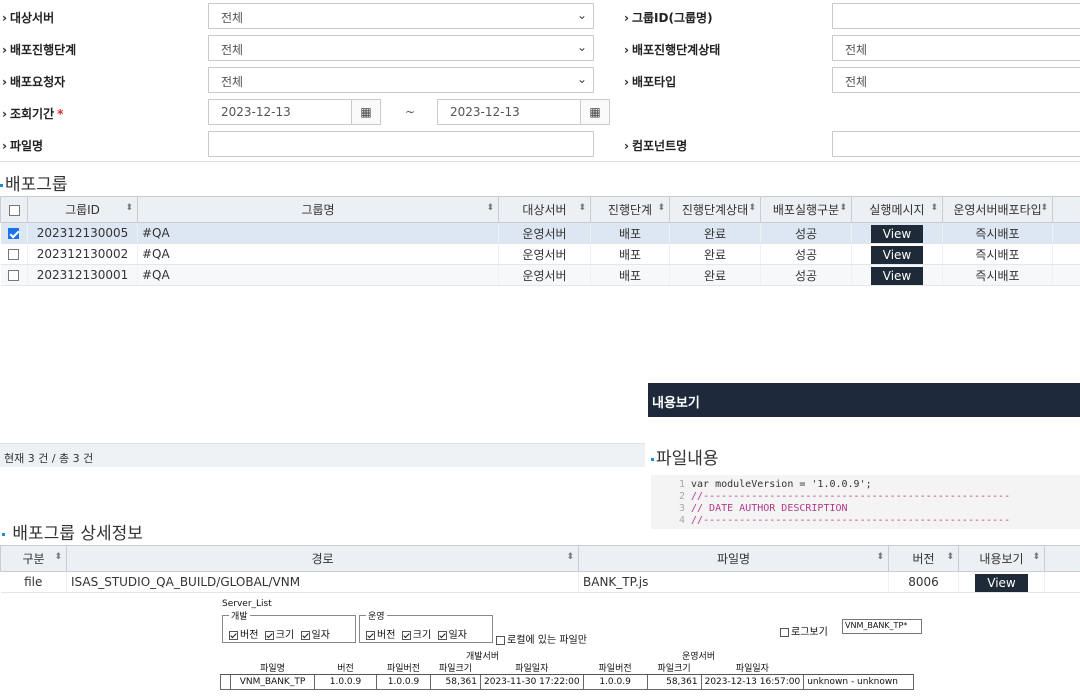  I want to click on dev-group: 개발 버전 크기 일자, so click(289, 626).